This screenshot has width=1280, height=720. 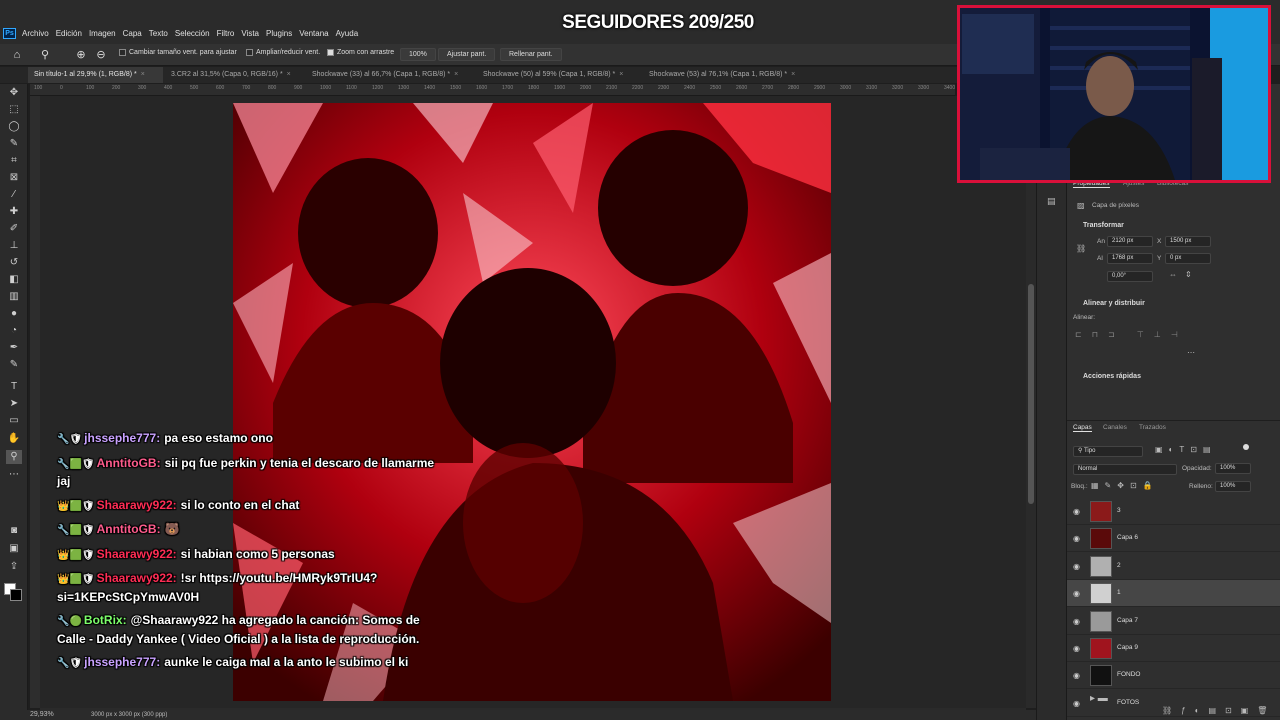 I want to click on layer-filter-icons: ▣◐T⊡▤, so click(x=1186, y=449).